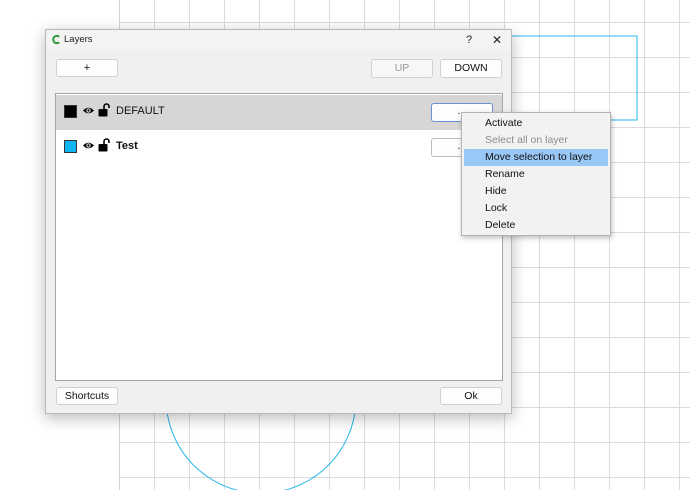 The width and height of the screenshot is (690, 490). I want to click on ok-button: Ok, so click(471, 396).